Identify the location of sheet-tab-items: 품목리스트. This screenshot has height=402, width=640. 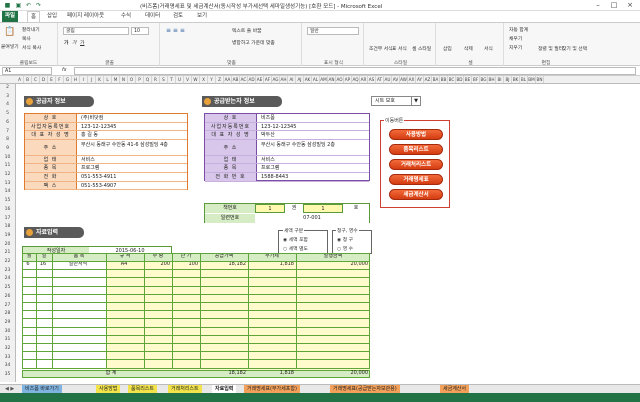
(143, 389).